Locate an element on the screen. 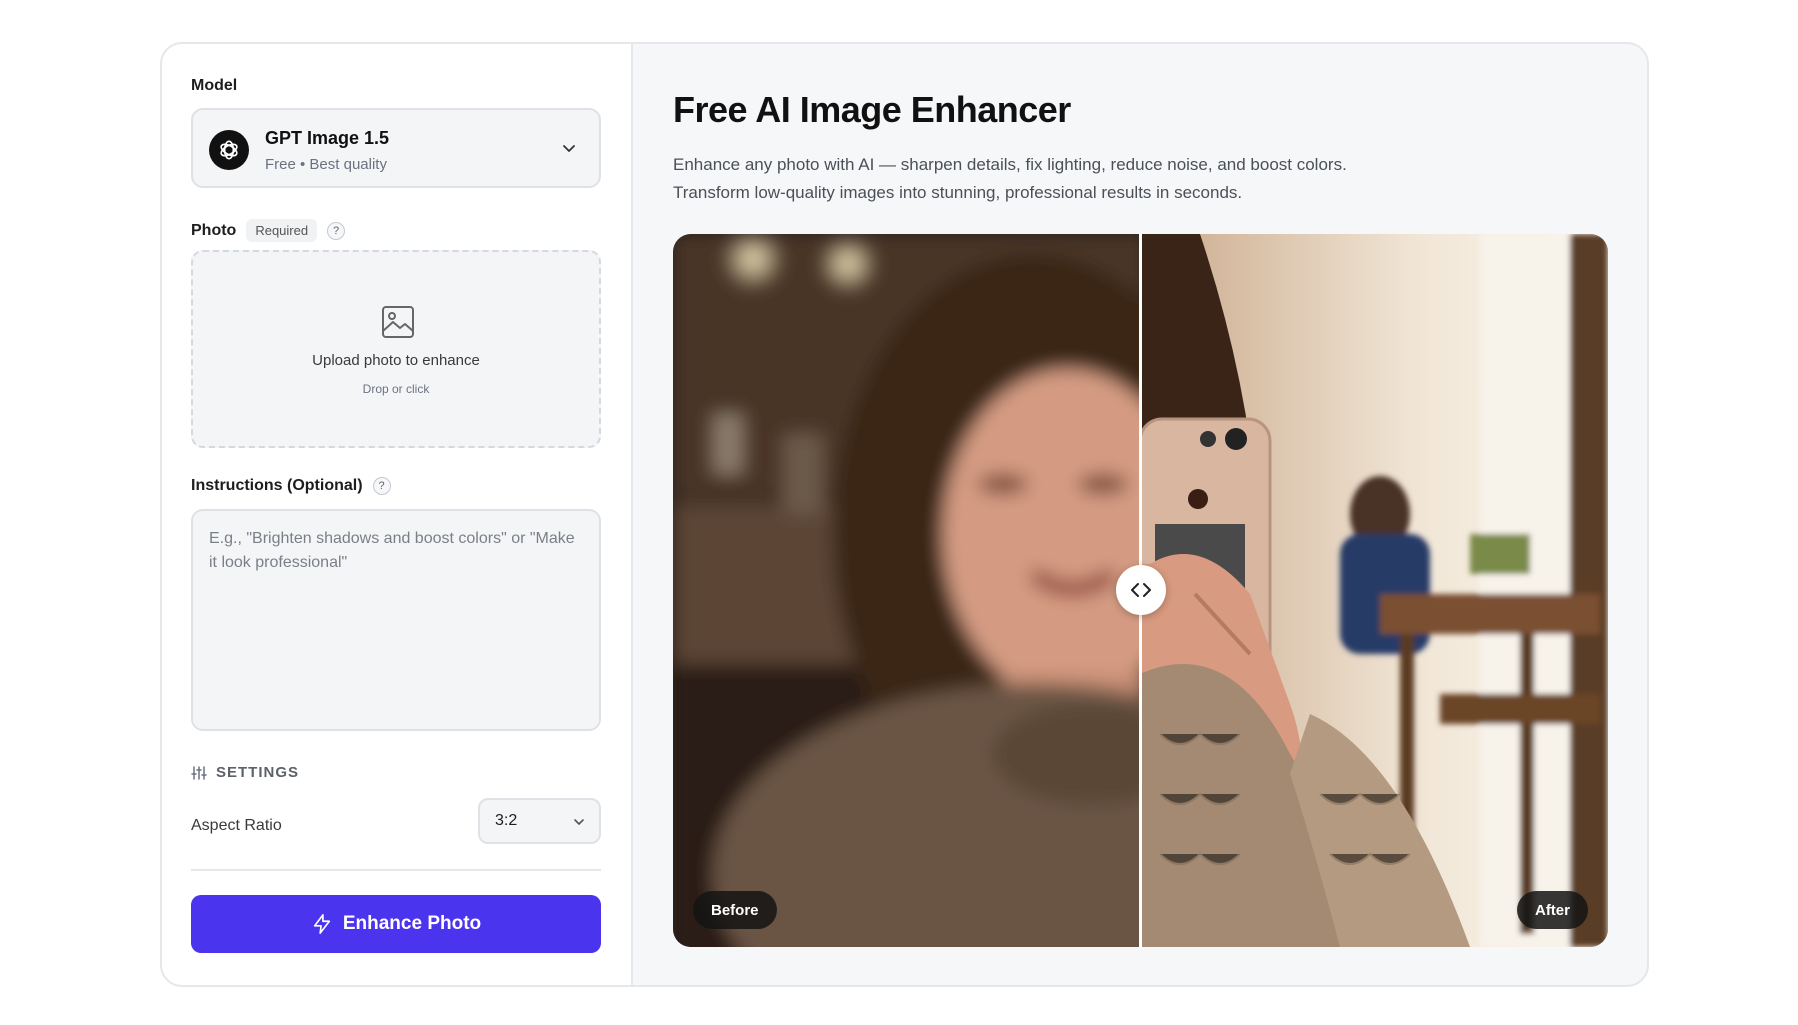  upload-hint: Drop or click is located at coordinates (396, 389).